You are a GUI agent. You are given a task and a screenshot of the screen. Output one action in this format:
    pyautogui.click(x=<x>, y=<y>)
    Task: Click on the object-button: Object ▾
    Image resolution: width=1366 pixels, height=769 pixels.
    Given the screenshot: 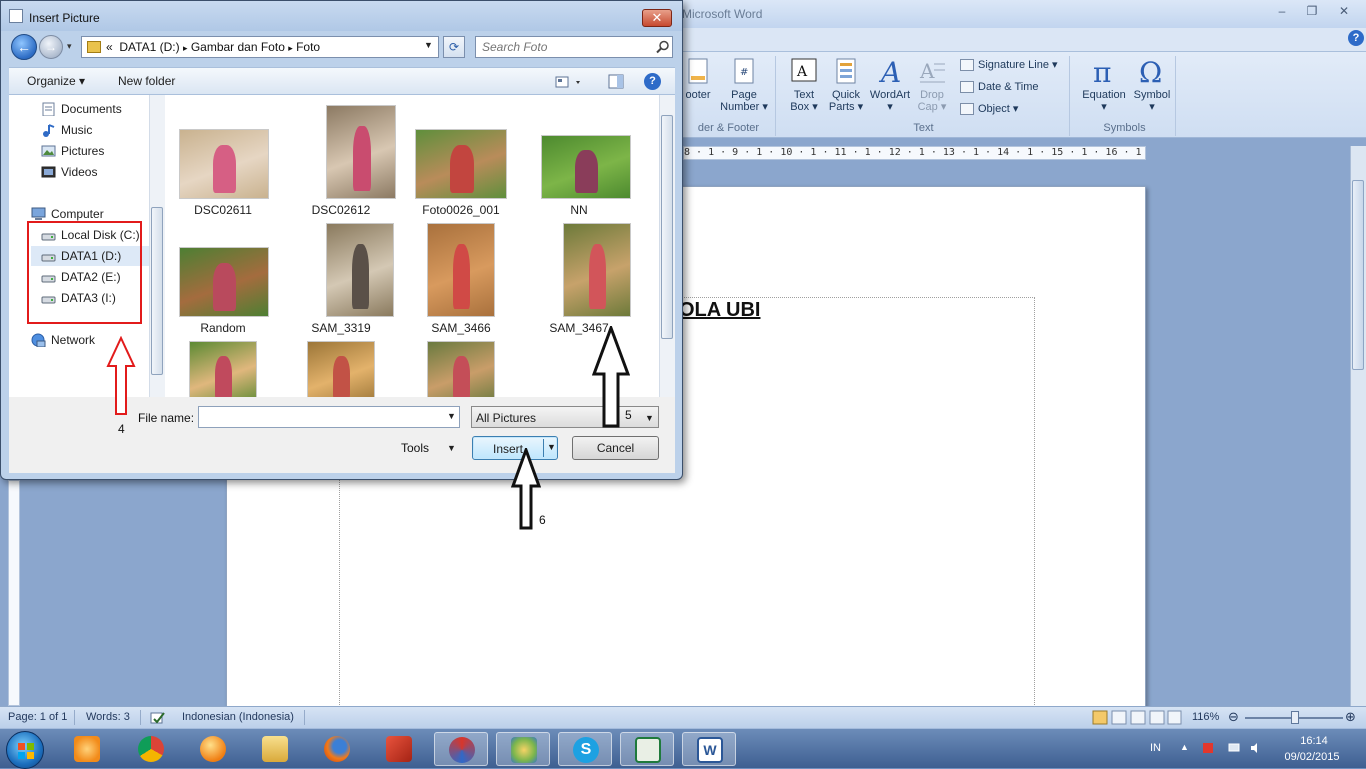 What is the action you would take?
    pyautogui.click(x=989, y=109)
    